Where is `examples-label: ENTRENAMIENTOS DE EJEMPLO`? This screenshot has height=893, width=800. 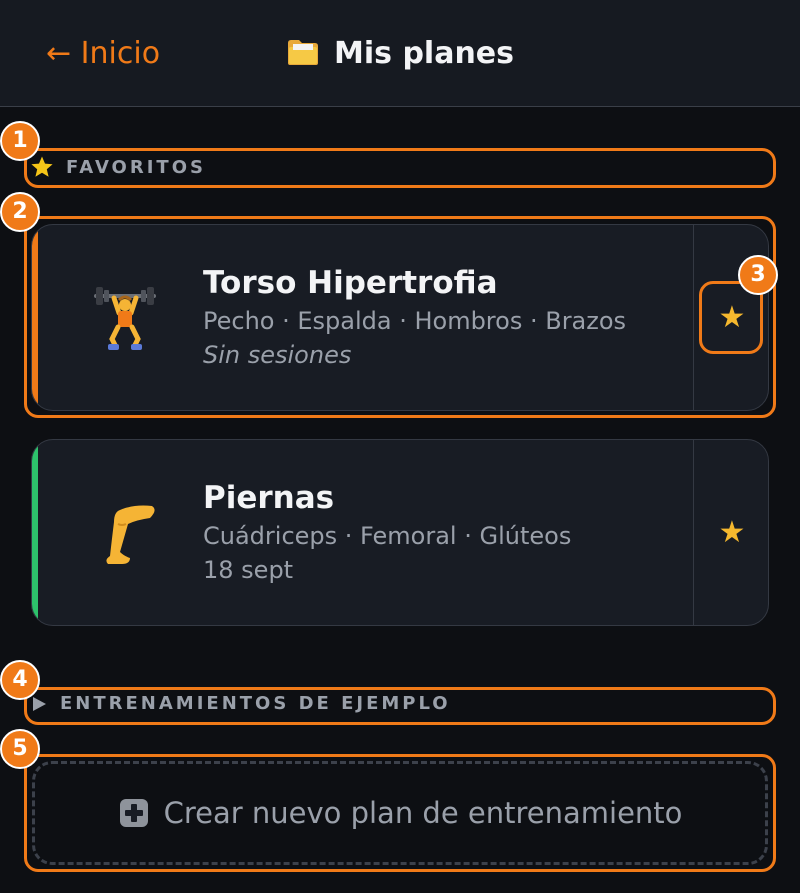 examples-label: ENTRENAMIENTOS DE EJEMPLO is located at coordinates (255, 703).